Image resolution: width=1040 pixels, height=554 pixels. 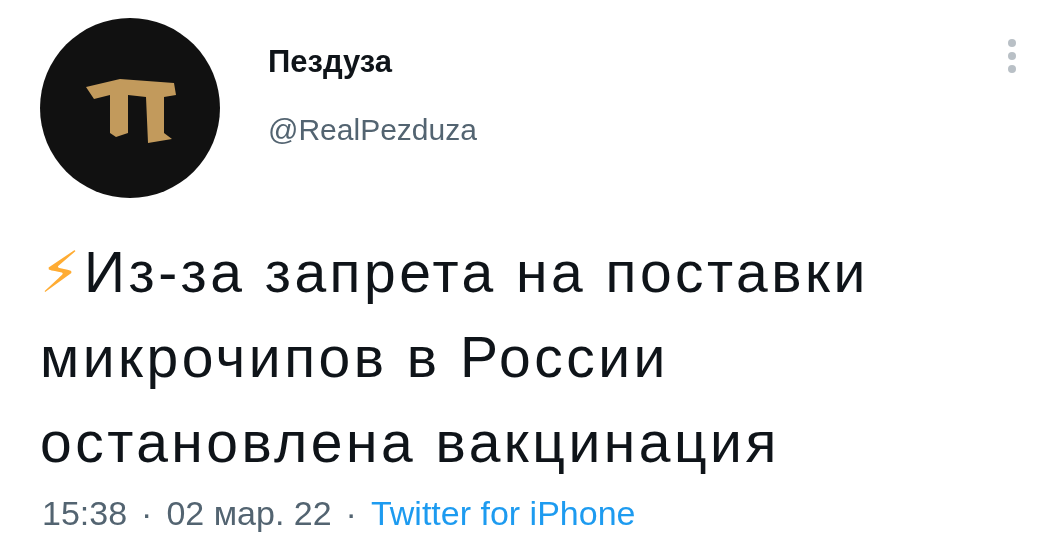 I want to click on timestamp: 15:38, so click(x=85, y=513).